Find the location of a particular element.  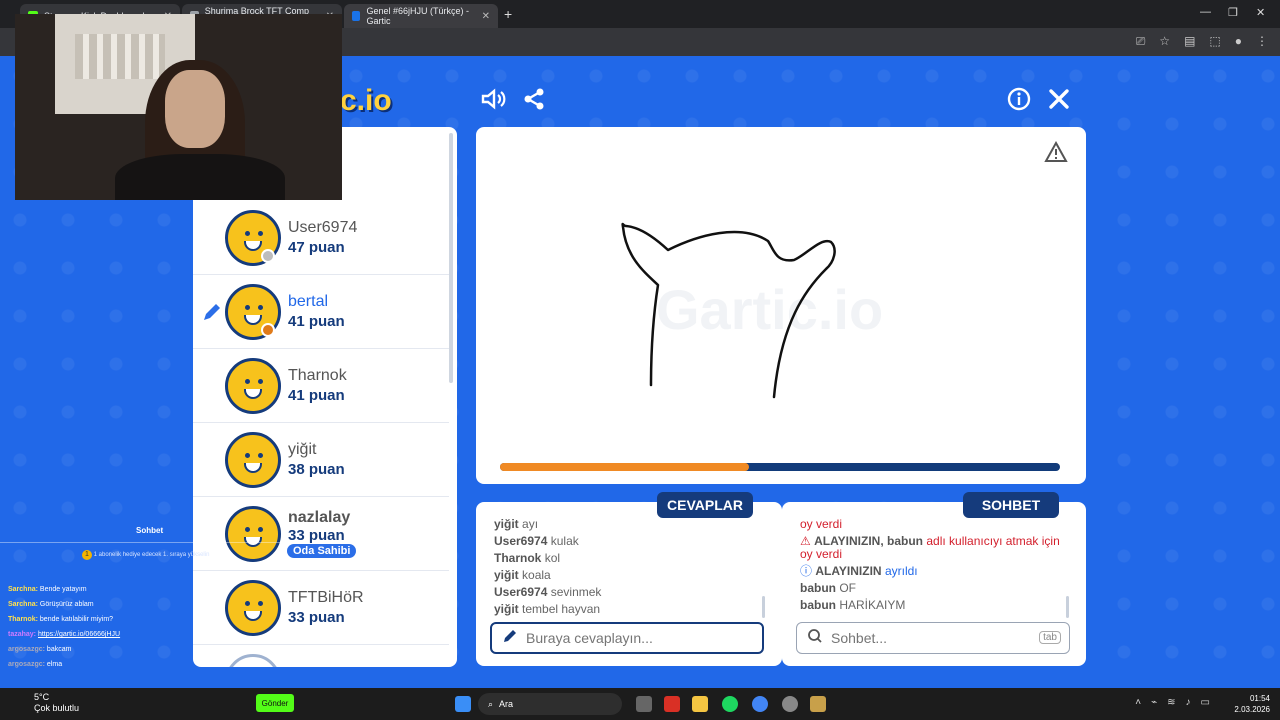

stream-chat-item: Sarchna: Görüşürüz ablam is located at coordinates (51, 604).